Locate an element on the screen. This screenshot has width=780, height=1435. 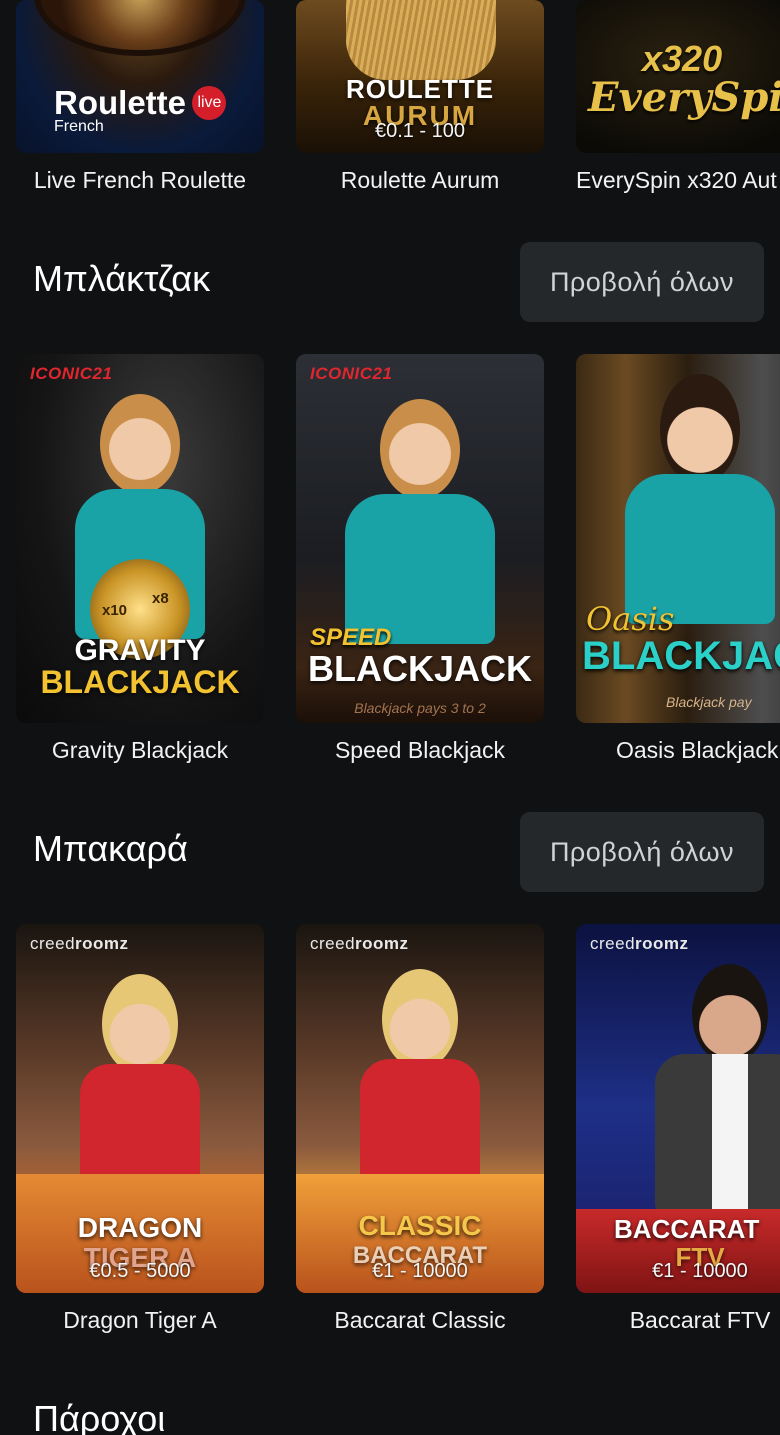
game-title: Baccarat FTV is located at coordinates (678, 1320).